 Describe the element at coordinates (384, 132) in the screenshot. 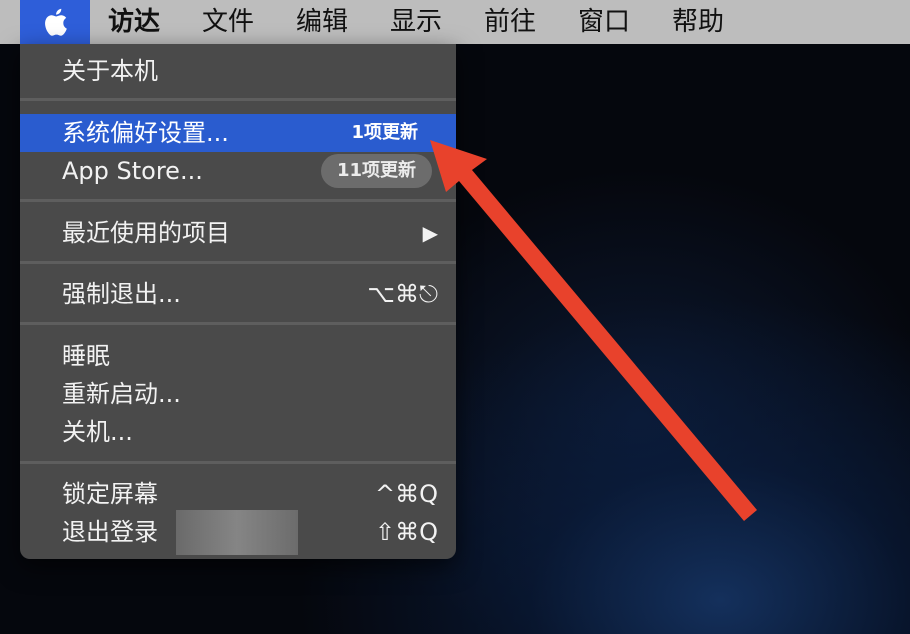

I see `update-badge: 1项更新` at that location.